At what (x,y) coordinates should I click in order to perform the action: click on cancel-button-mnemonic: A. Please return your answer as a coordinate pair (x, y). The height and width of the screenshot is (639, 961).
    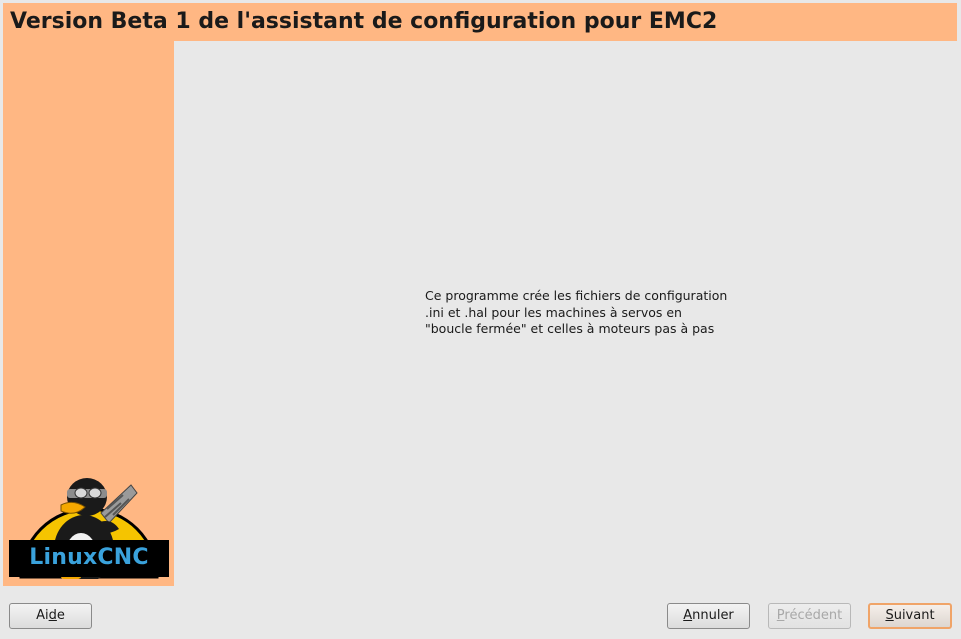
    Looking at the image, I should click on (688, 615).